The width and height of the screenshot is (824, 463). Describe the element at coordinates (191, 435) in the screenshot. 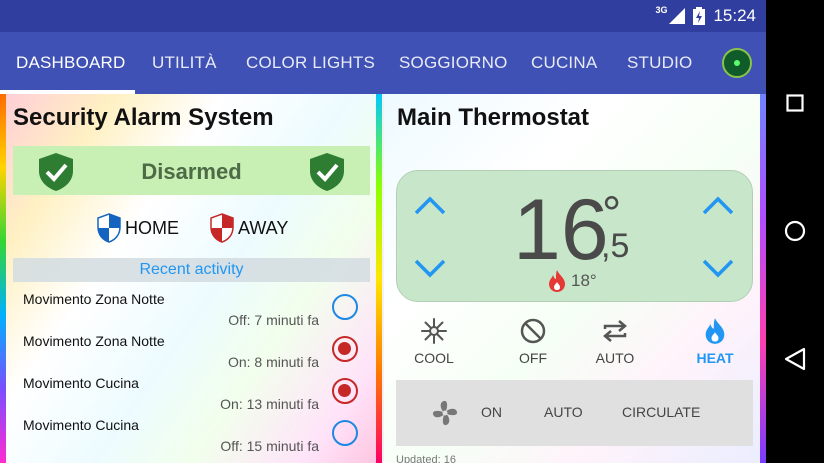

I see `activity-item: Movimento Cucina Off: 15 minuti fa` at that location.